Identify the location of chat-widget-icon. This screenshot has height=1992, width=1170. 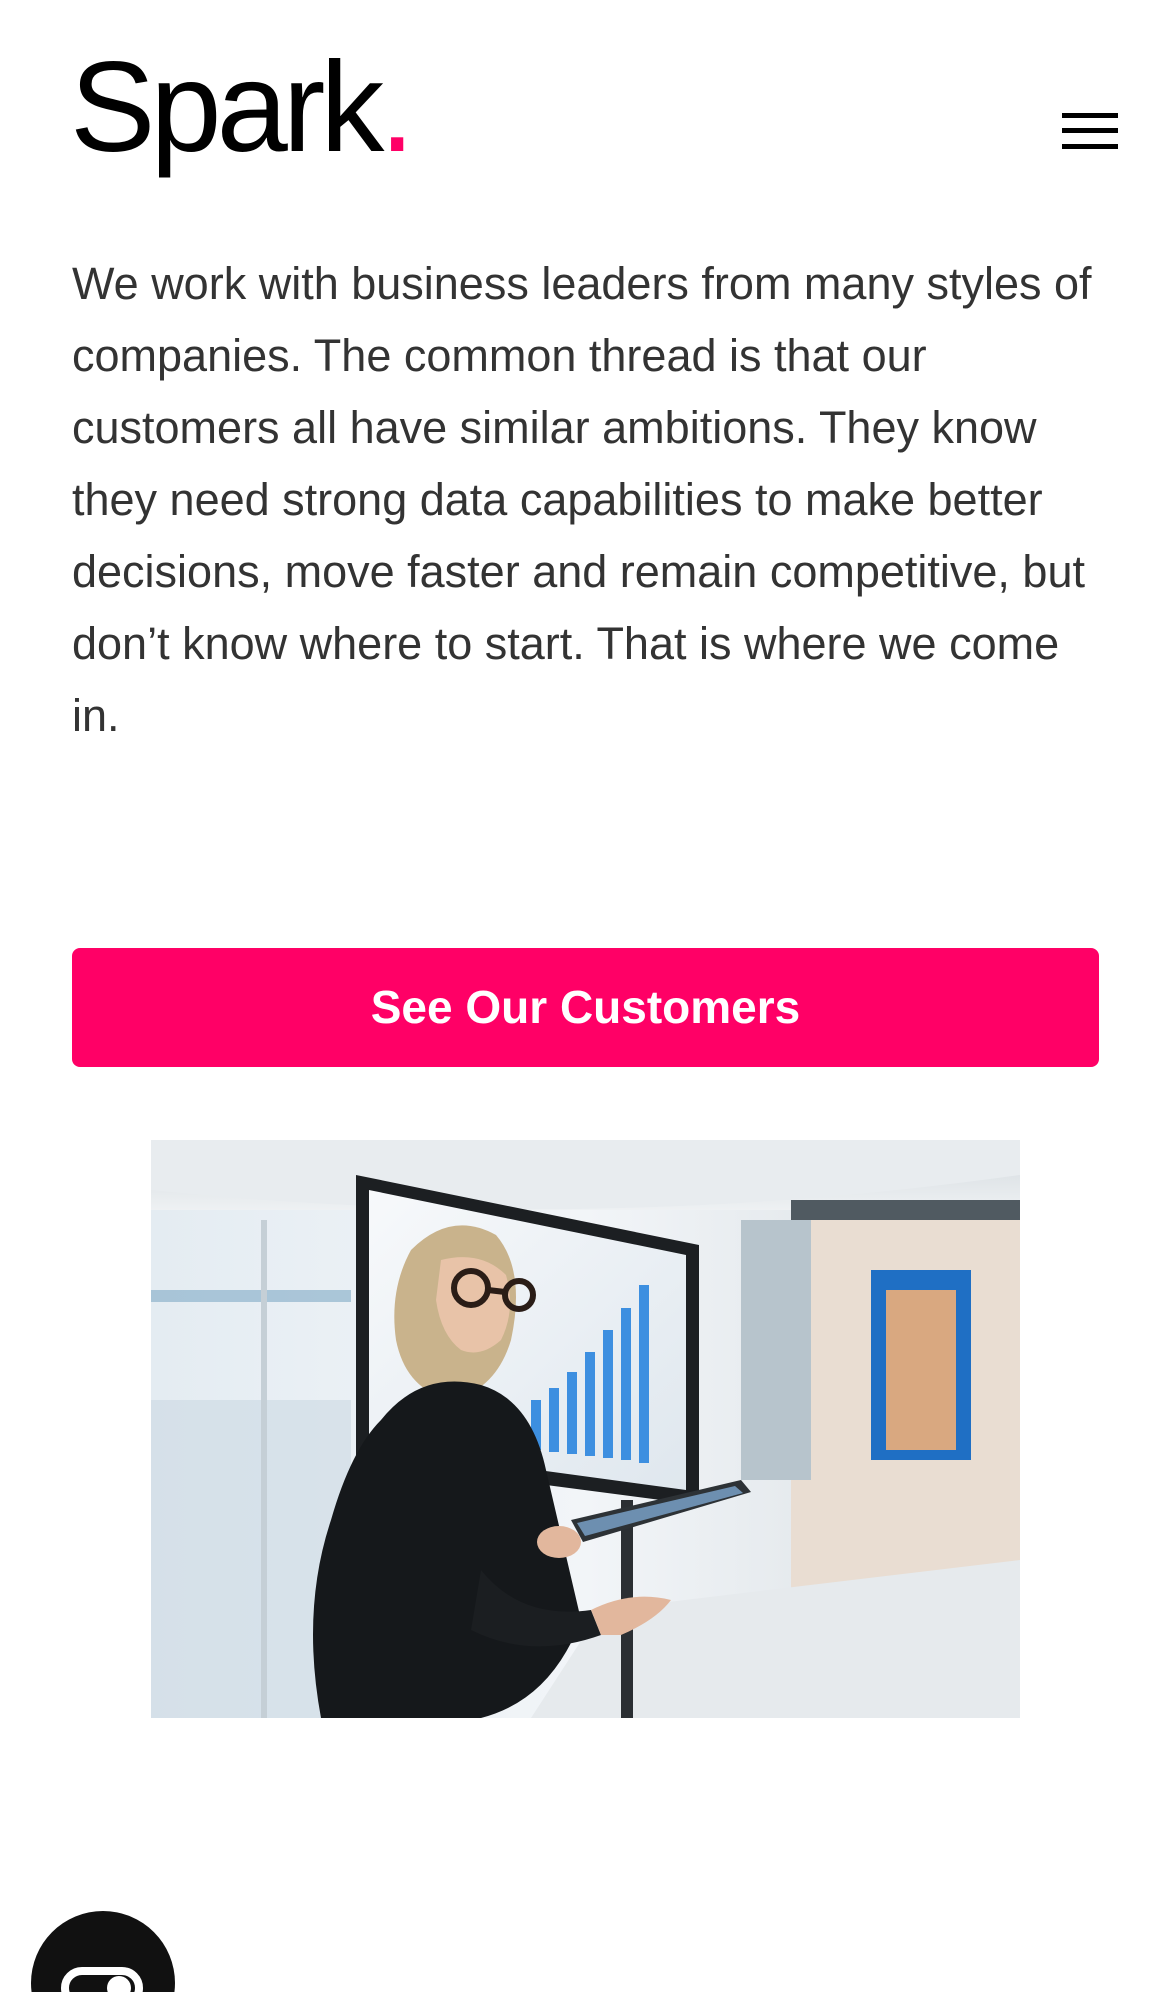
(103, 1951).